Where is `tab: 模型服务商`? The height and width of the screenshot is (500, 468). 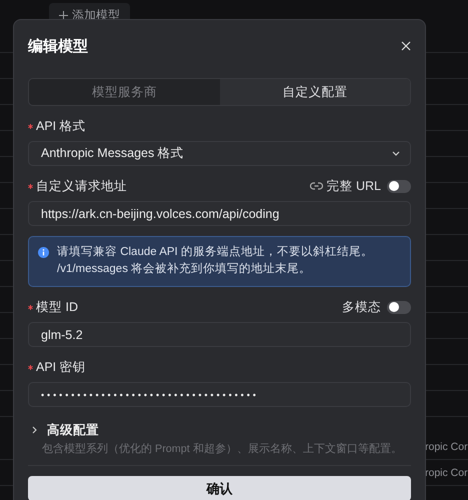
tab: 模型服务商 is located at coordinates (124, 92).